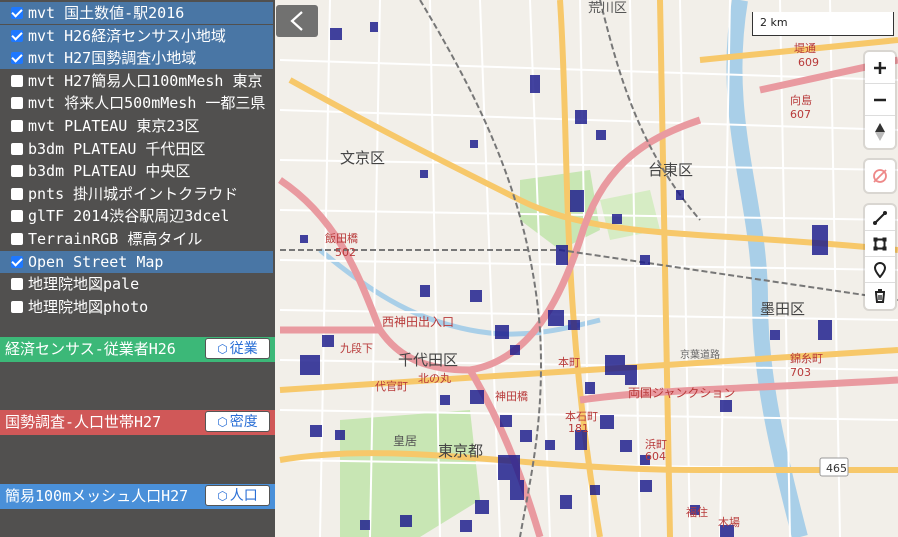 The image size is (898, 537). I want to click on layer-label: TerrainRGB 標高タイル, so click(115, 239).